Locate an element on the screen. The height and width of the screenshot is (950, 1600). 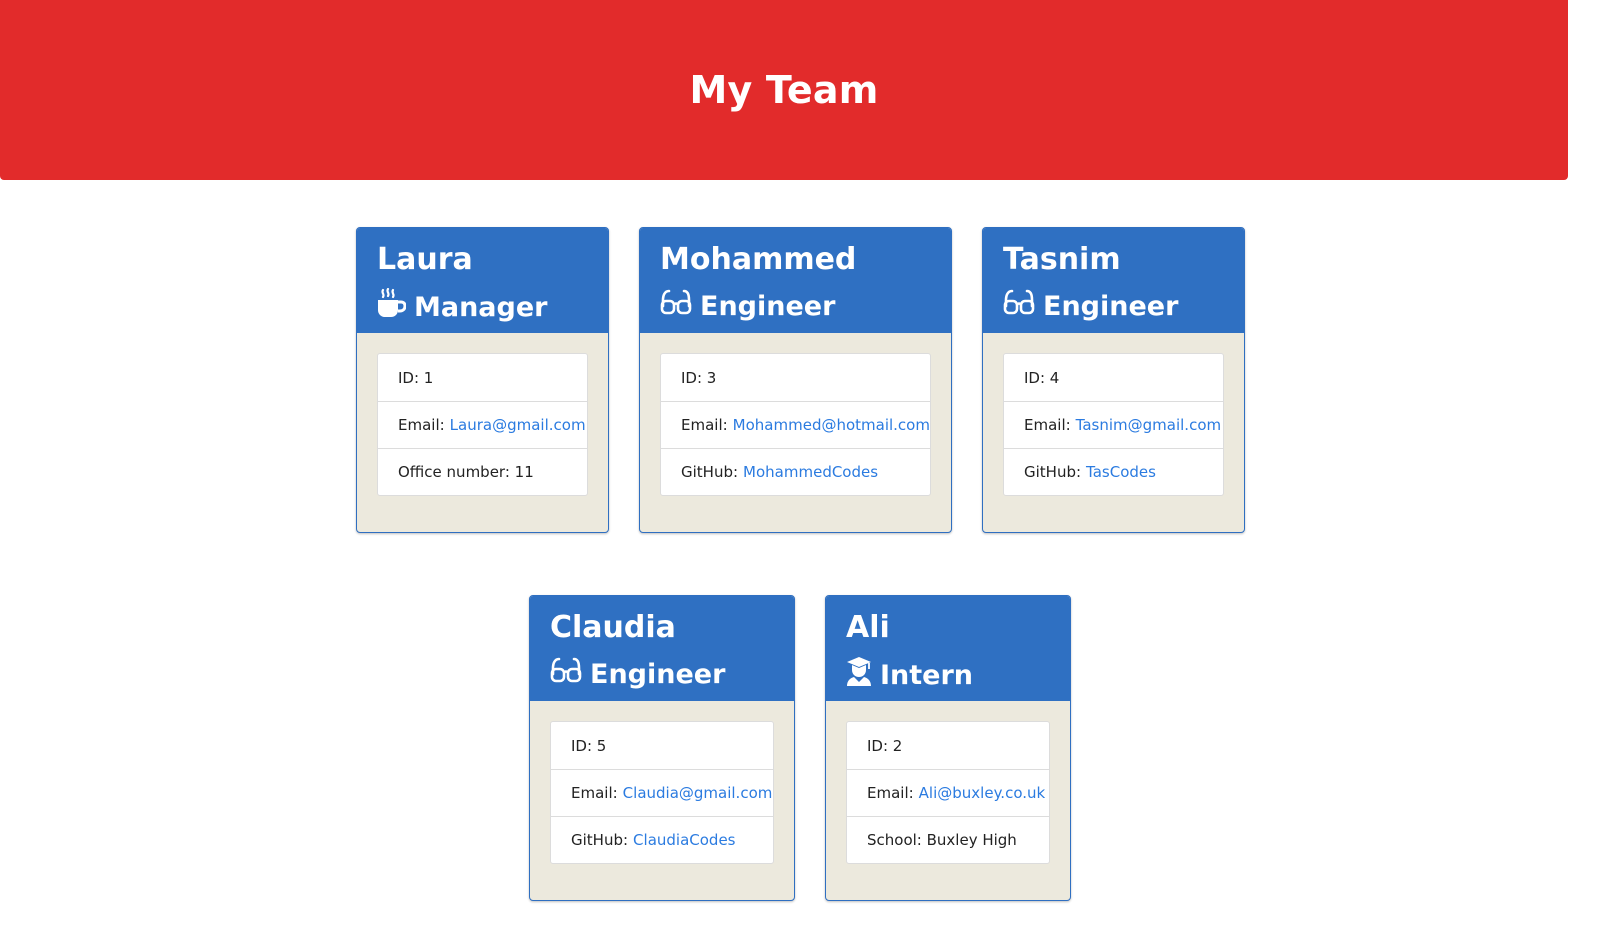
employee-name: Mohammed is located at coordinates (758, 259).